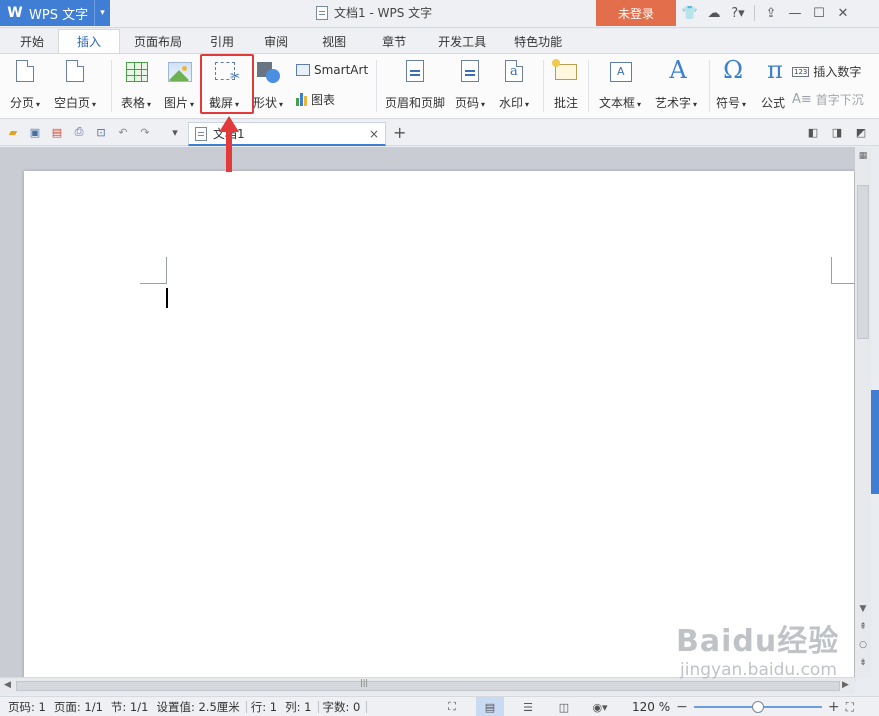 The width and height of the screenshot is (879, 716). What do you see at coordinates (845, 685) in the screenshot?
I see `scroll-right-icon: ▶` at bounding box center [845, 685].